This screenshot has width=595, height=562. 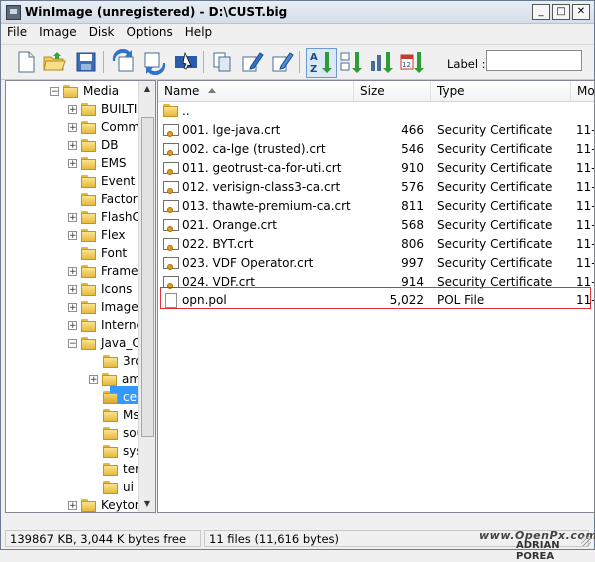 What do you see at coordinates (581, 12) in the screenshot?
I see `close-button: ✕` at bounding box center [581, 12].